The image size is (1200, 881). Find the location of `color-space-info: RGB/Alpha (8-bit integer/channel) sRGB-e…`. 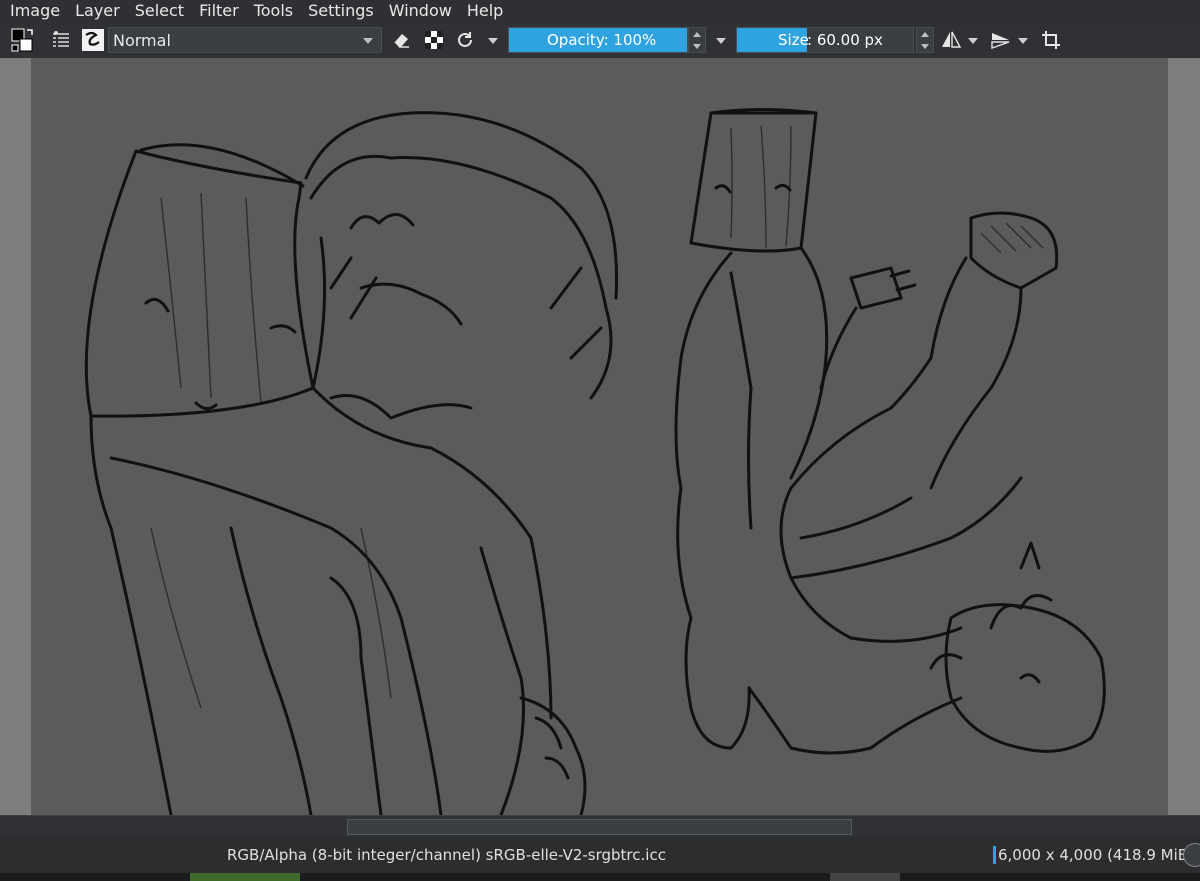

color-space-info: RGB/Alpha (8-bit integer/channel) sRGB-e… is located at coordinates (446, 855).